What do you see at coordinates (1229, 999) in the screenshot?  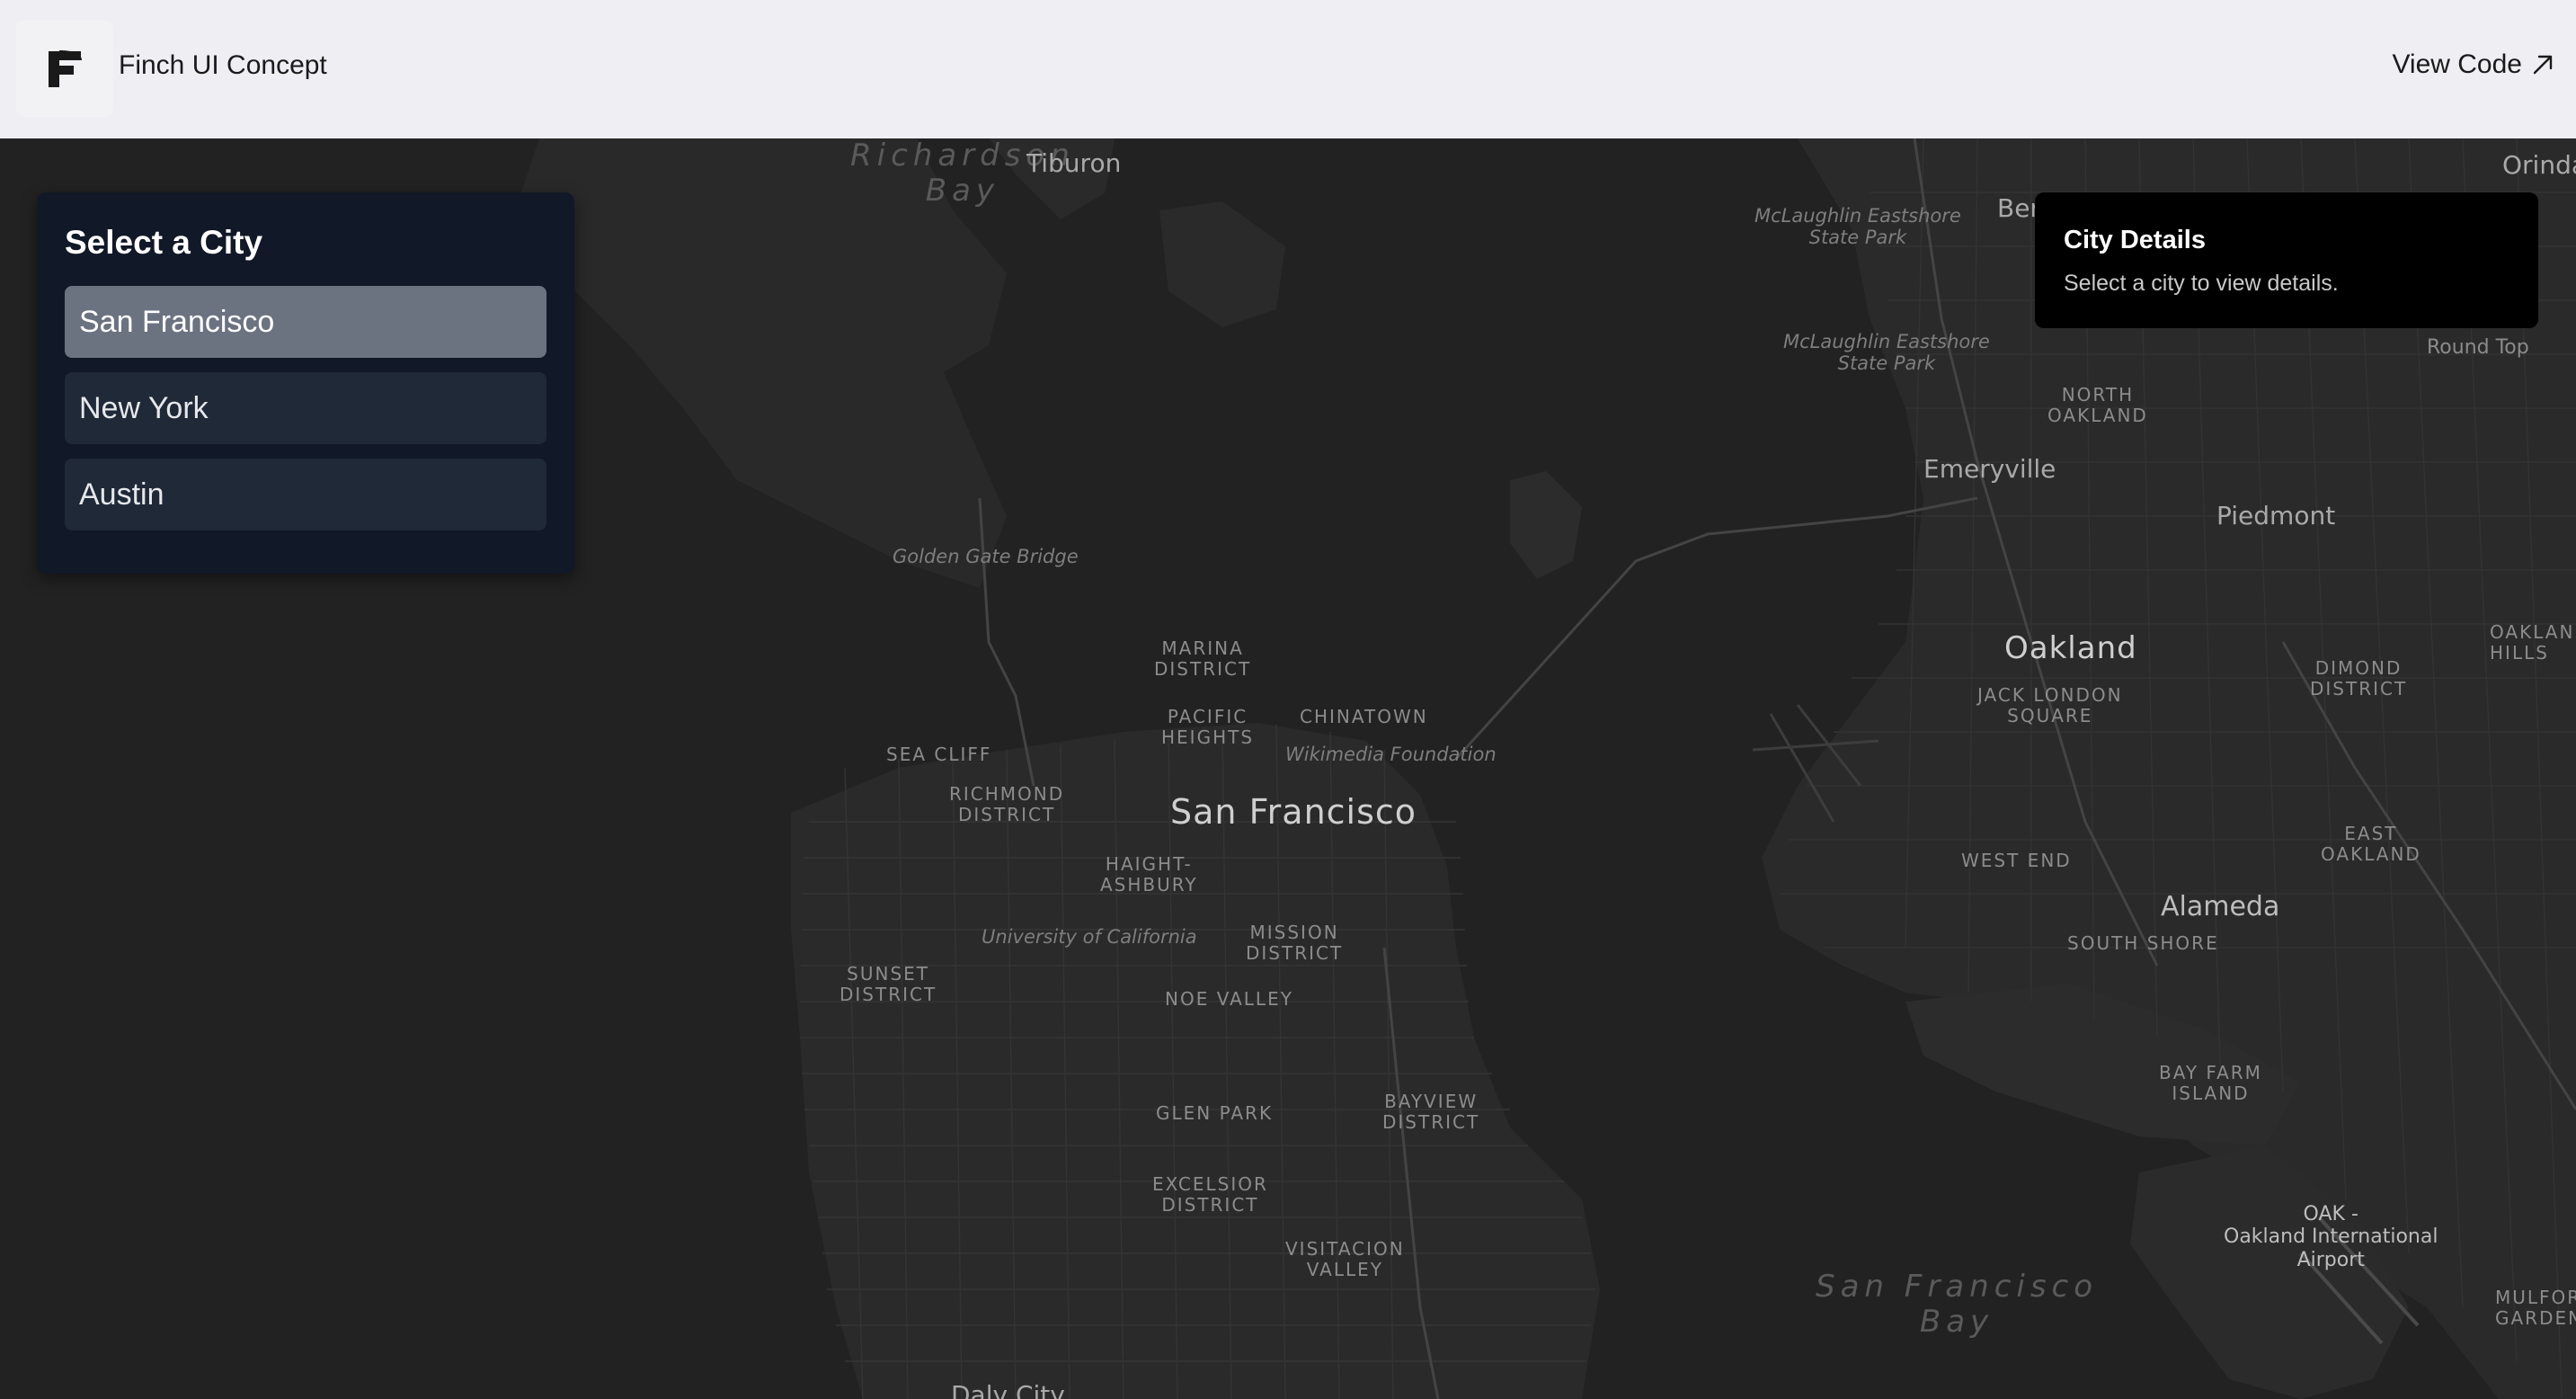 I see `map-label-noe-valley: NOE VALLEY` at bounding box center [1229, 999].